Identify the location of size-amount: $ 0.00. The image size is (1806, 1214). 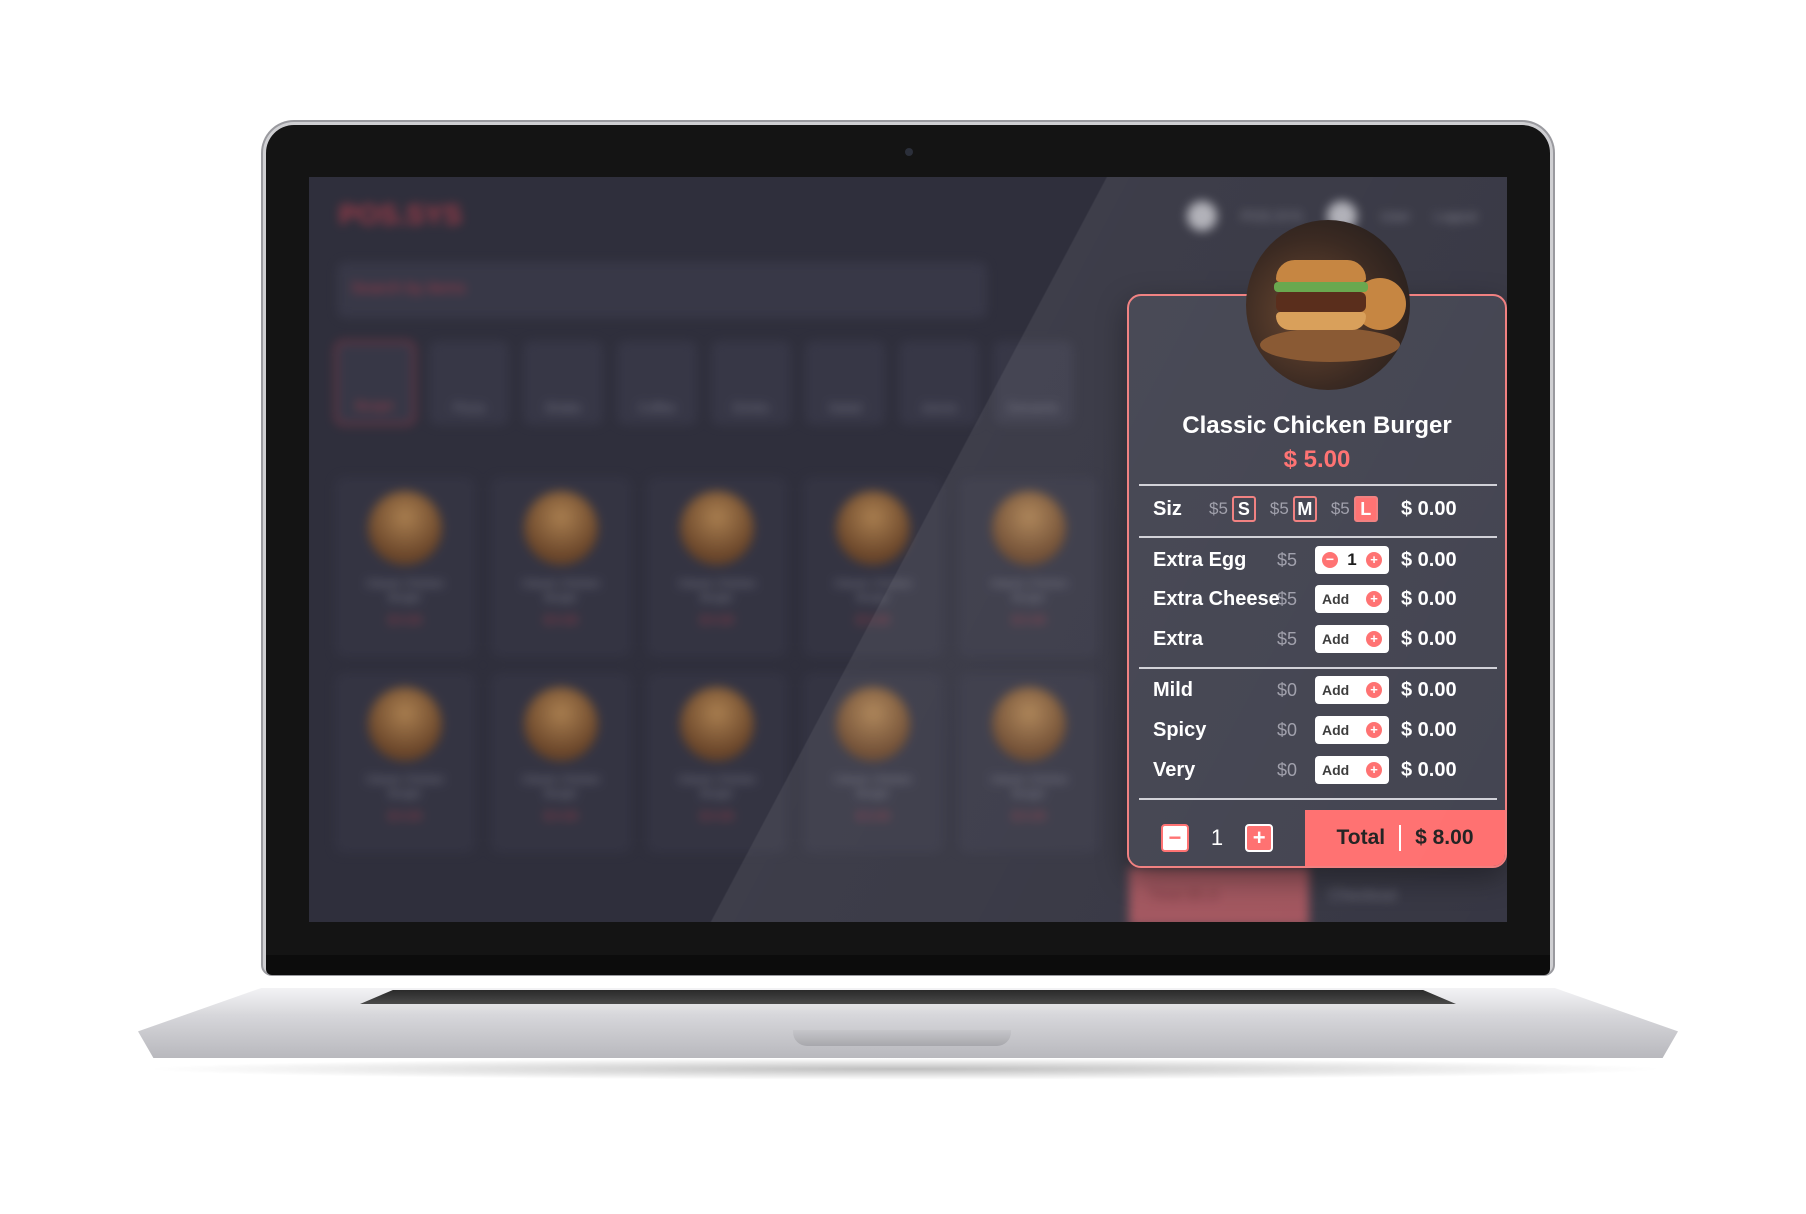
(1429, 508).